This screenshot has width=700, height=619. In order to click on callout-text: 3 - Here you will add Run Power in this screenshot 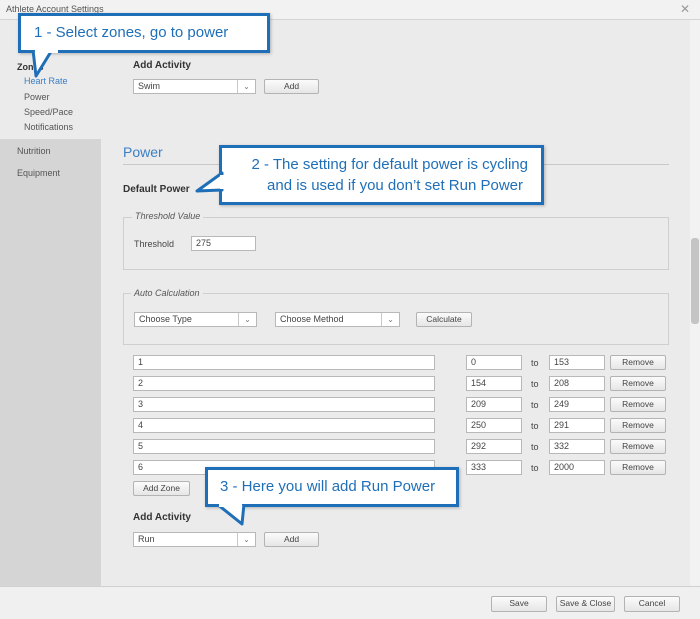, I will do `click(328, 486)`.